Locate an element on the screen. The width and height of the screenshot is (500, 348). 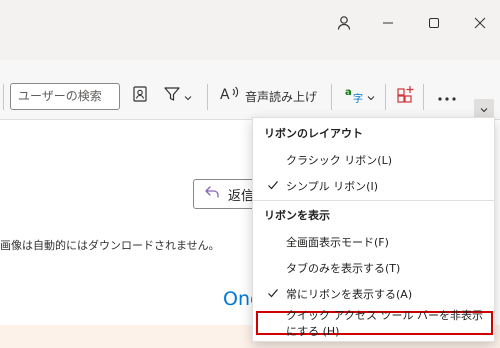
menu-divider is located at coordinates (373, 200).